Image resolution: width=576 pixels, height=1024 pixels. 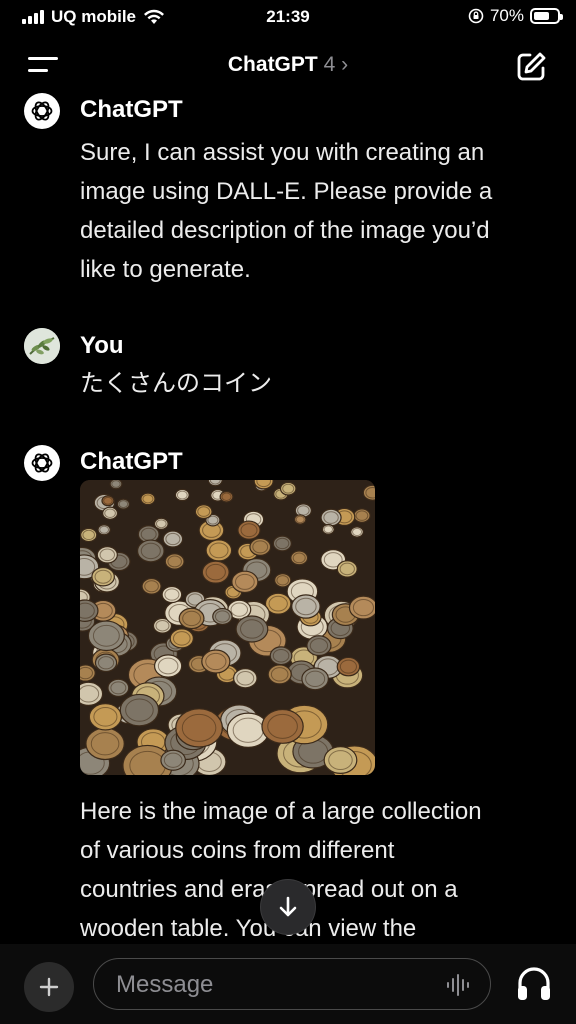 I want to click on composer-bar, so click(x=288, y=984).